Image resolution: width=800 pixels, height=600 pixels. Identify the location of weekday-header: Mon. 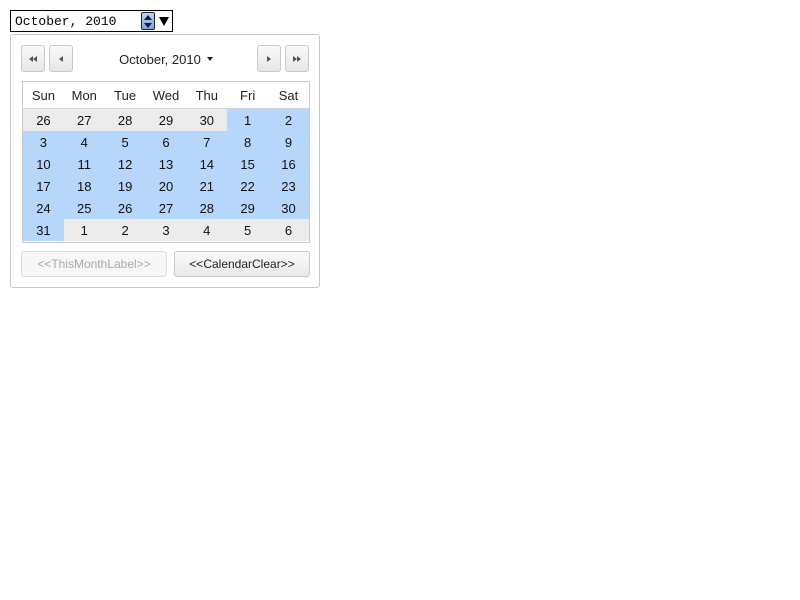
(84, 95).